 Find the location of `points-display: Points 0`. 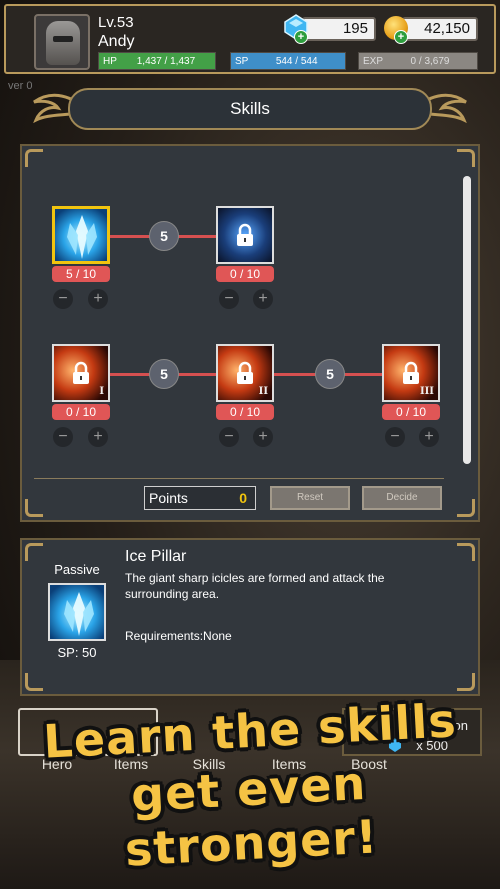

points-display: Points 0 is located at coordinates (200, 498).